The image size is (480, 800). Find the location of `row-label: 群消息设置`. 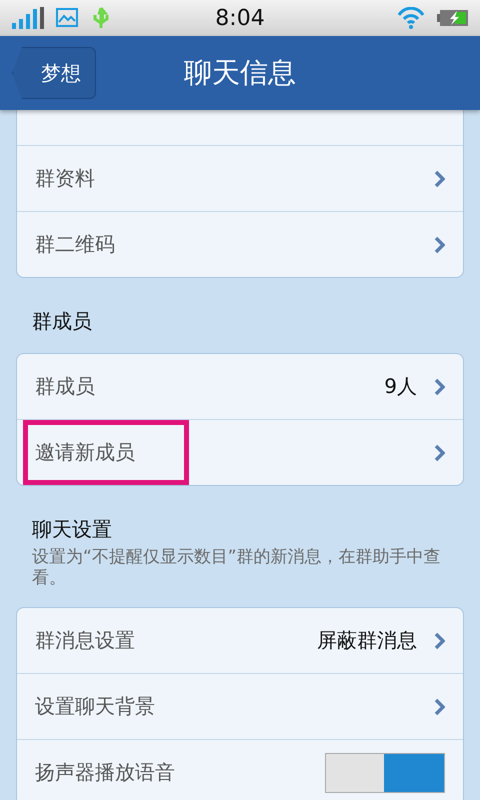

row-label: 群消息设置 is located at coordinates (85, 640).